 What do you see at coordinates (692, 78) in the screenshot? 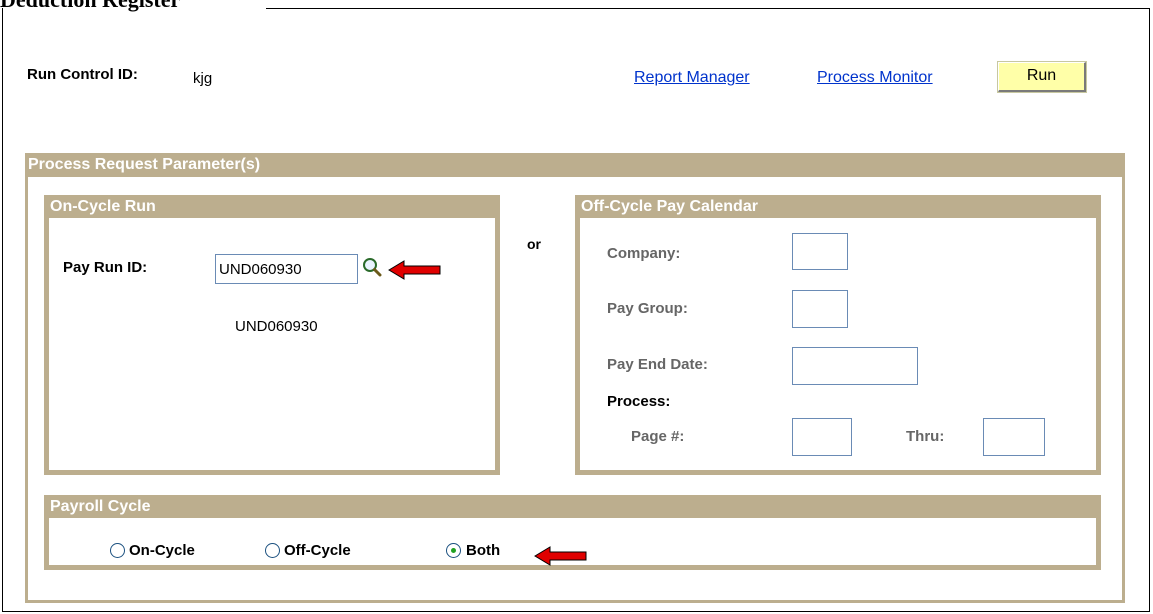
I see `report-manager-link: Report Manager` at bounding box center [692, 78].